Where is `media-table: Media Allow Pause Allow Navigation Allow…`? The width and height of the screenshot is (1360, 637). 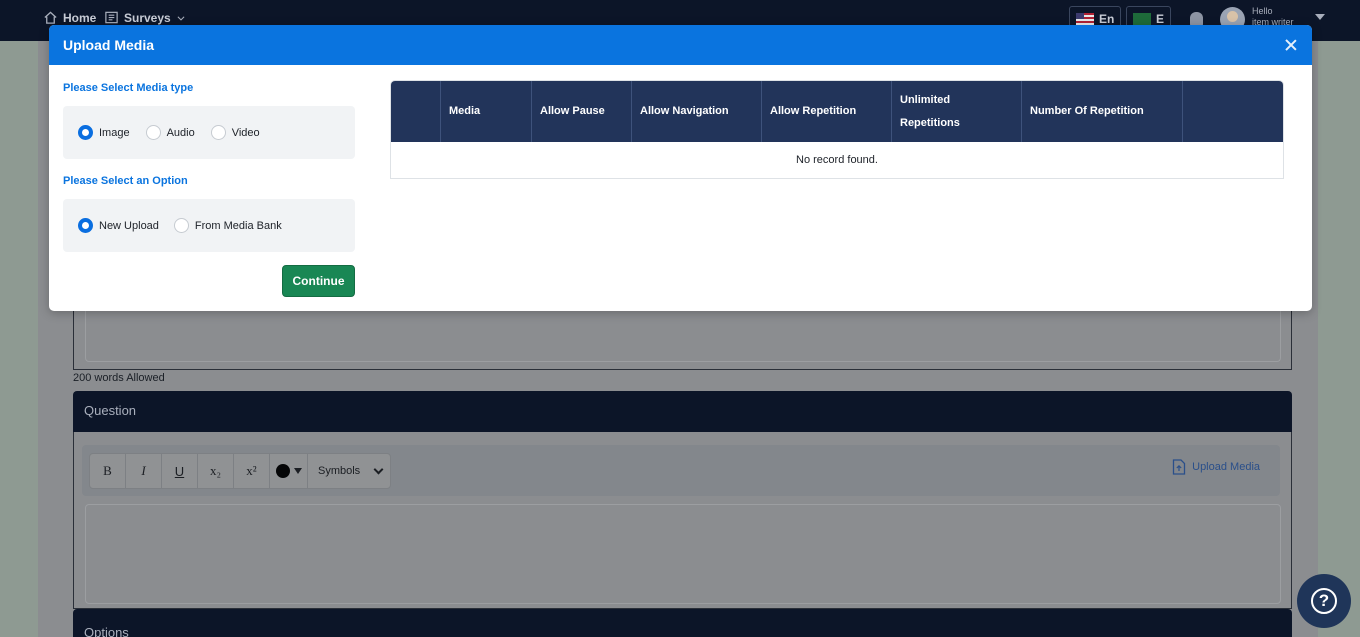 media-table: Media Allow Pause Allow Navigation Allow… is located at coordinates (837, 129).